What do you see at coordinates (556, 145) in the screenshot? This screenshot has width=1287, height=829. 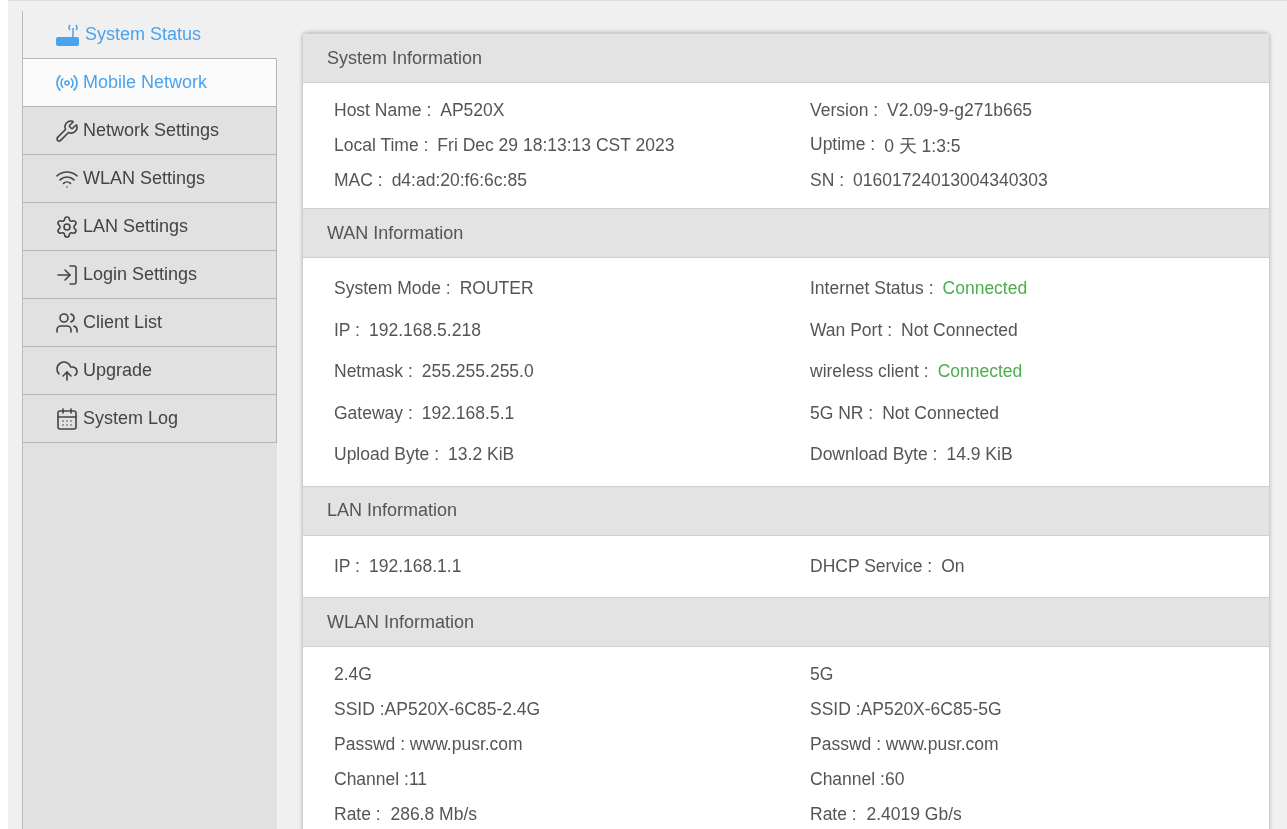 I see `field-value: Fri Dec 29 18:13:13 CST 2023` at bounding box center [556, 145].